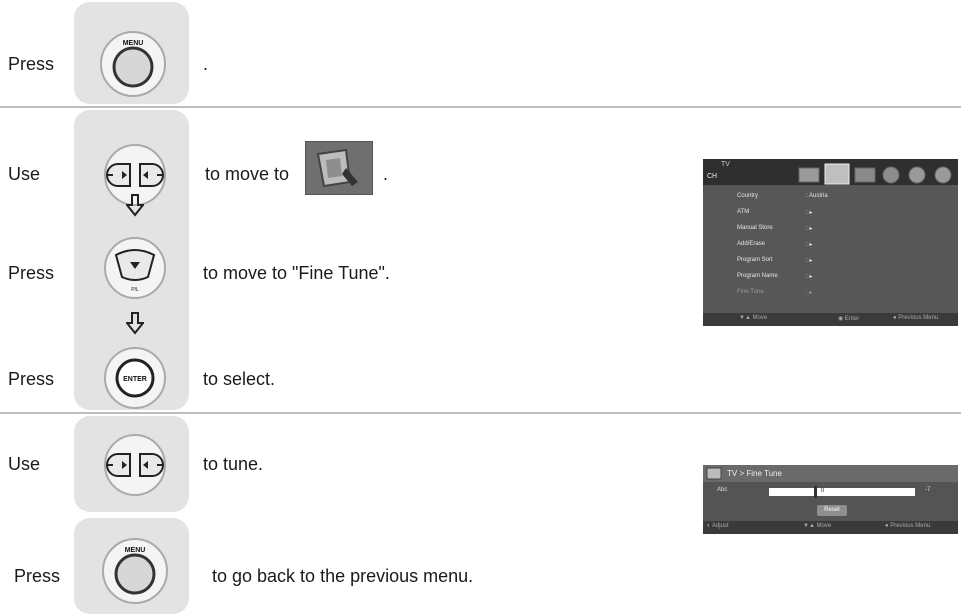 The width and height of the screenshot is (961, 616). I want to click on step-text: to move to, so click(247, 174).